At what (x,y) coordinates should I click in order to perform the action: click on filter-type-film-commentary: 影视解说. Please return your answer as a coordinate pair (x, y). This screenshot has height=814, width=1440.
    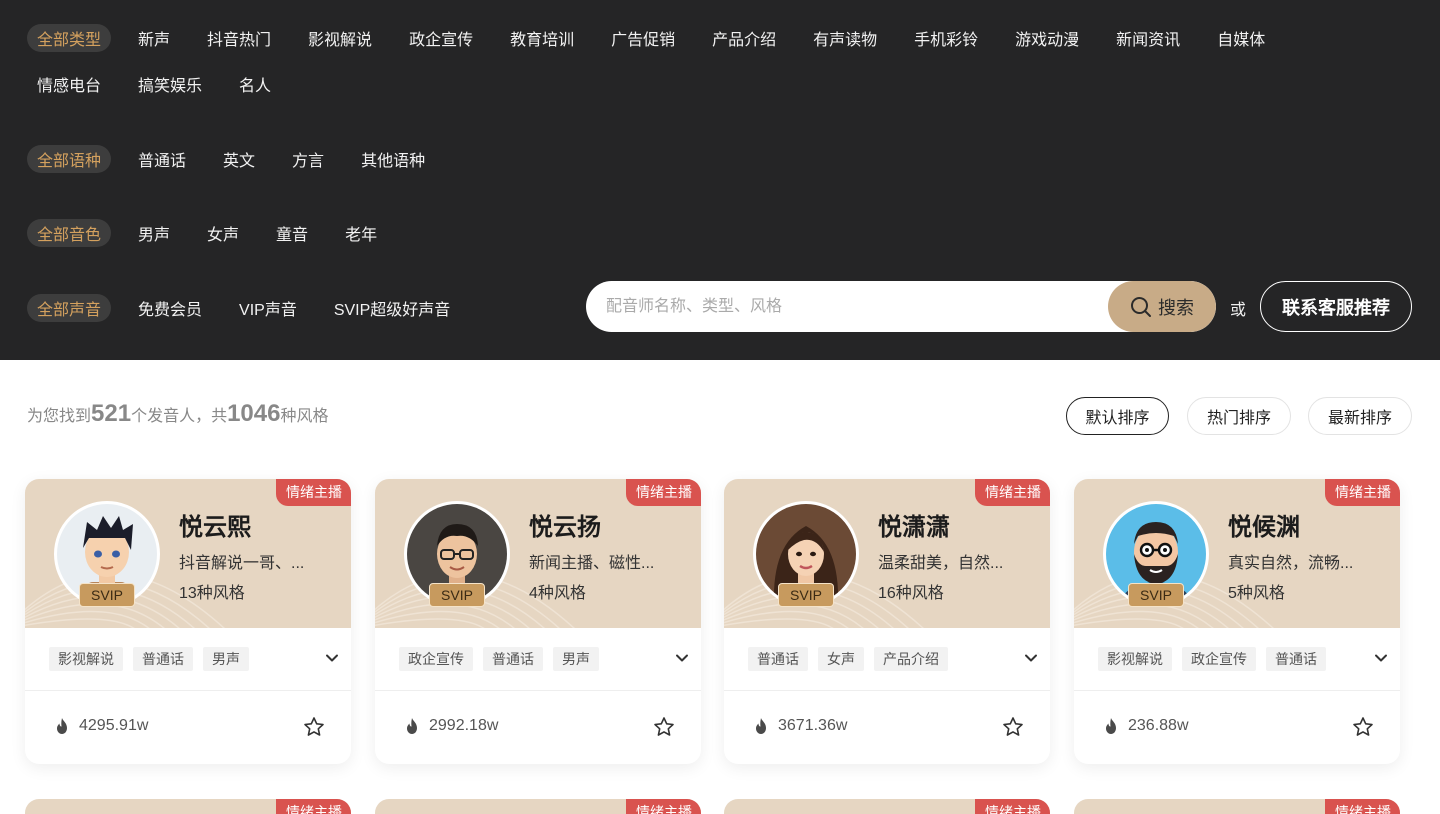
    Looking at the image, I should click on (340, 38).